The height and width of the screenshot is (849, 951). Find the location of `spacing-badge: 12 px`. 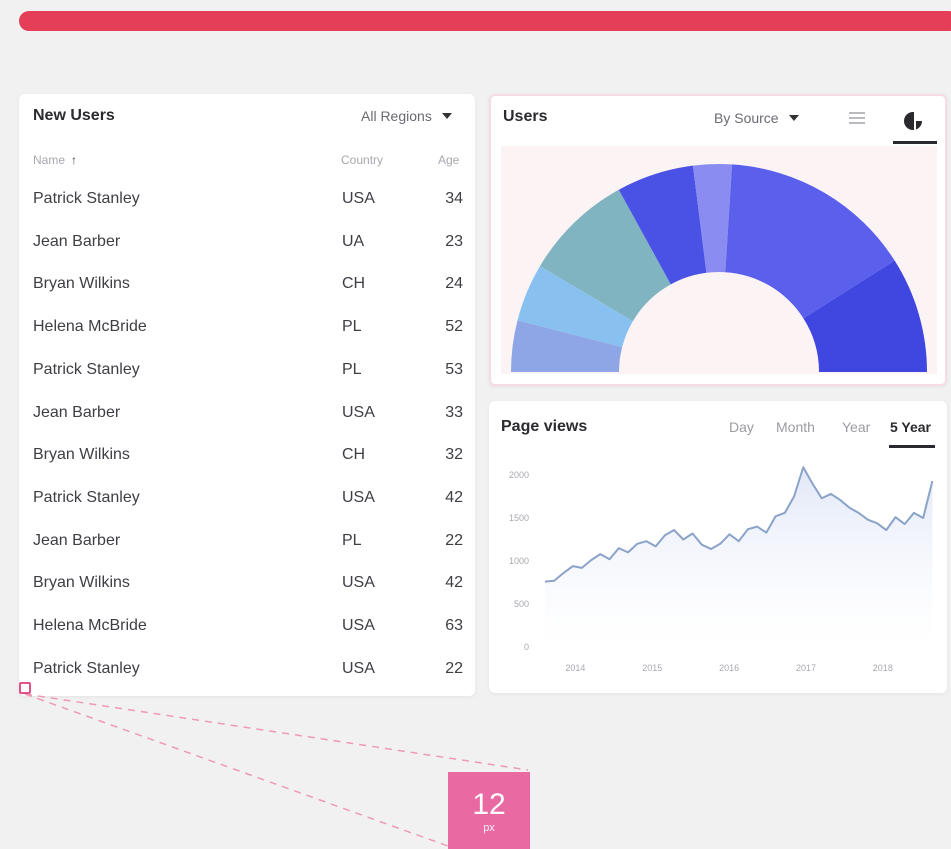

spacing-badge: 12 px is located at coordinates (489, 810).